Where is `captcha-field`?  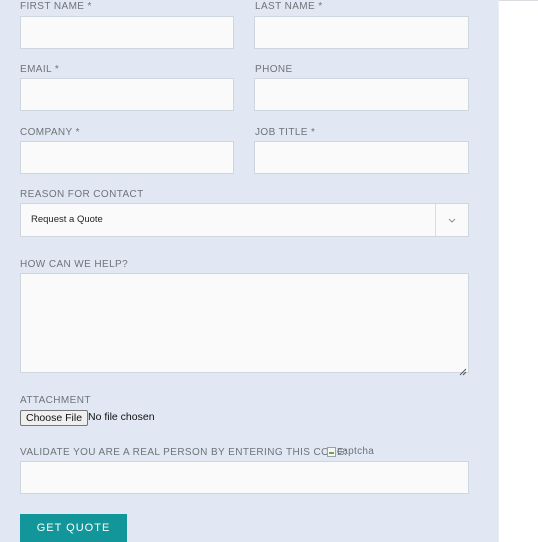 captcha-field is located at coordinates (244, 477).